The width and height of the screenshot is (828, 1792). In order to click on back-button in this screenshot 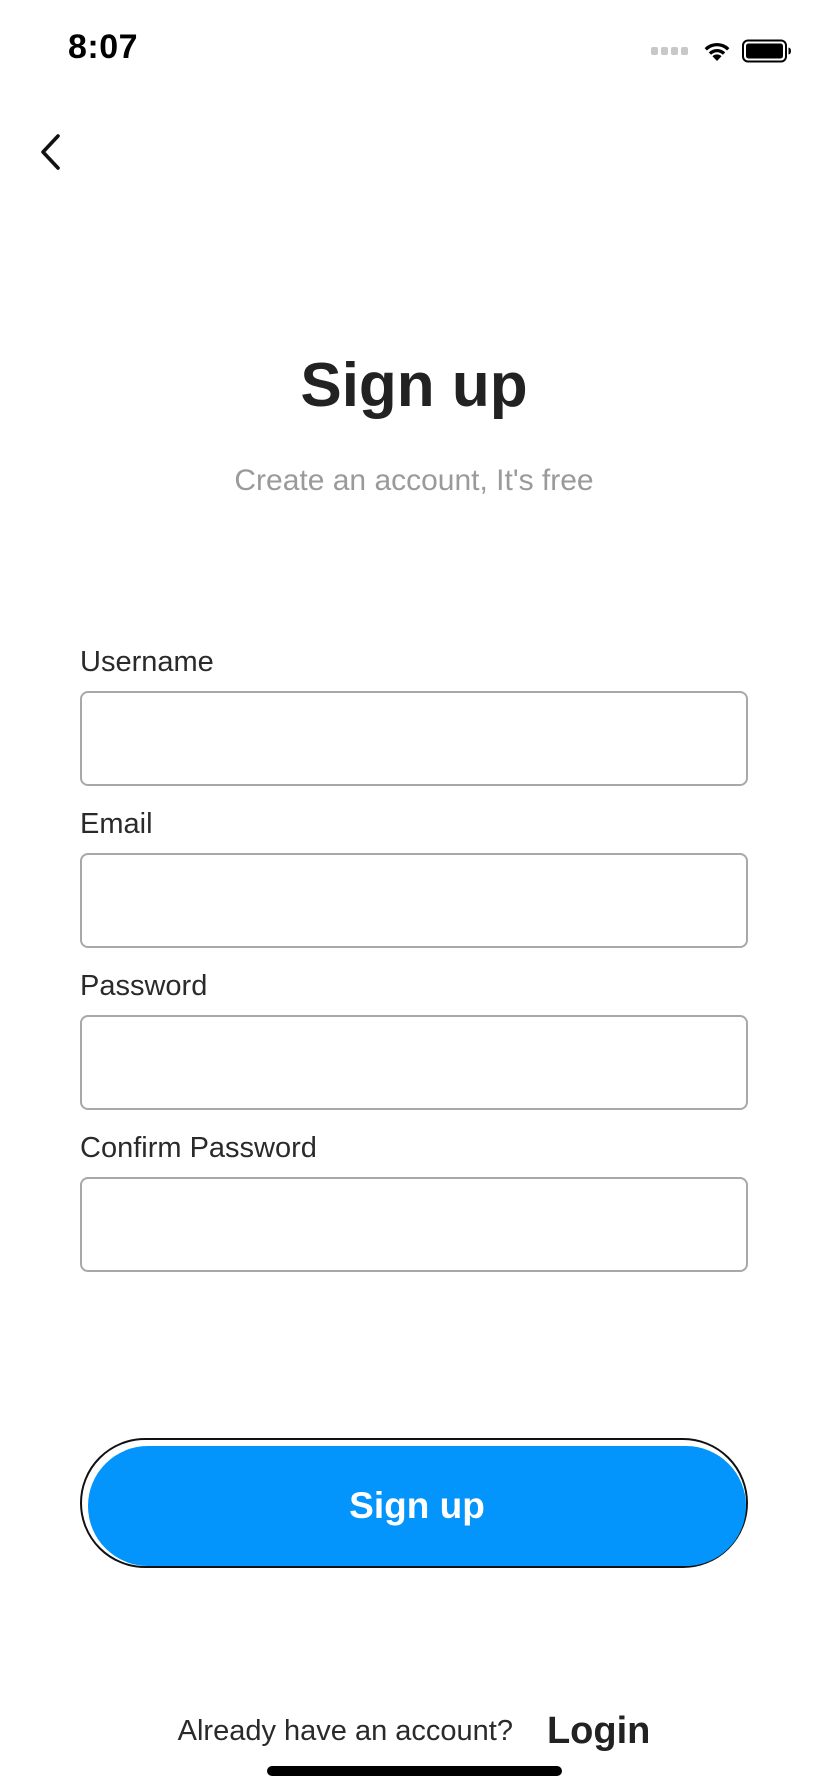, I will do `click(50, 152)`.